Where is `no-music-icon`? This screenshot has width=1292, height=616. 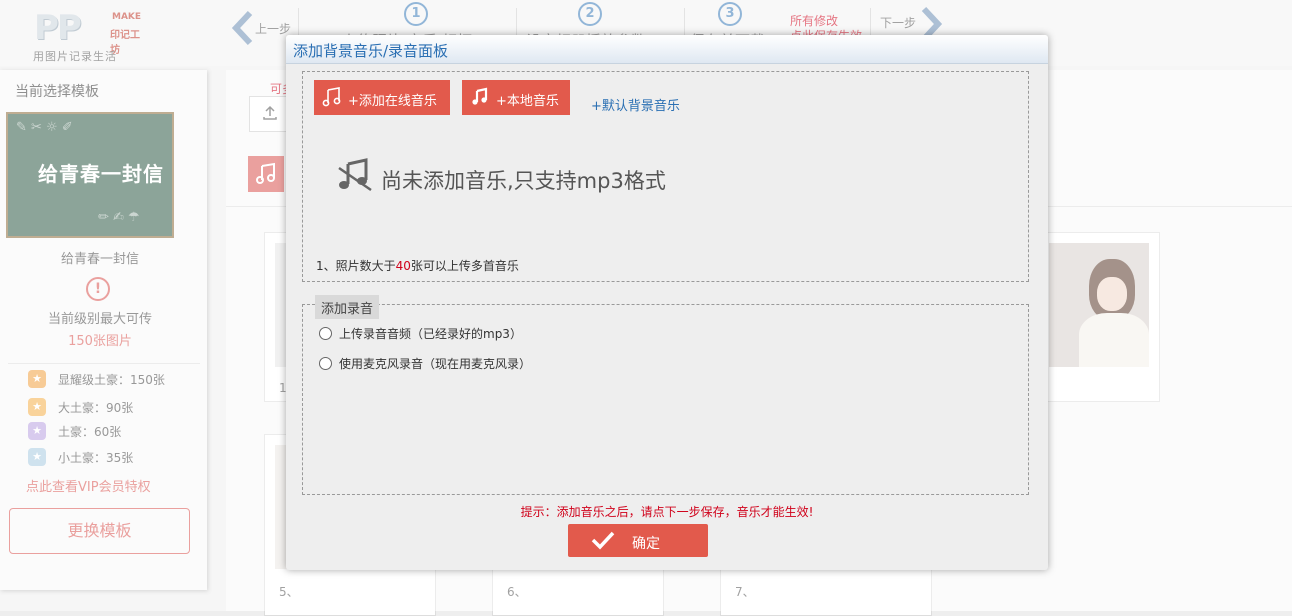
no-music-icon is located at coordinates (355, 175).